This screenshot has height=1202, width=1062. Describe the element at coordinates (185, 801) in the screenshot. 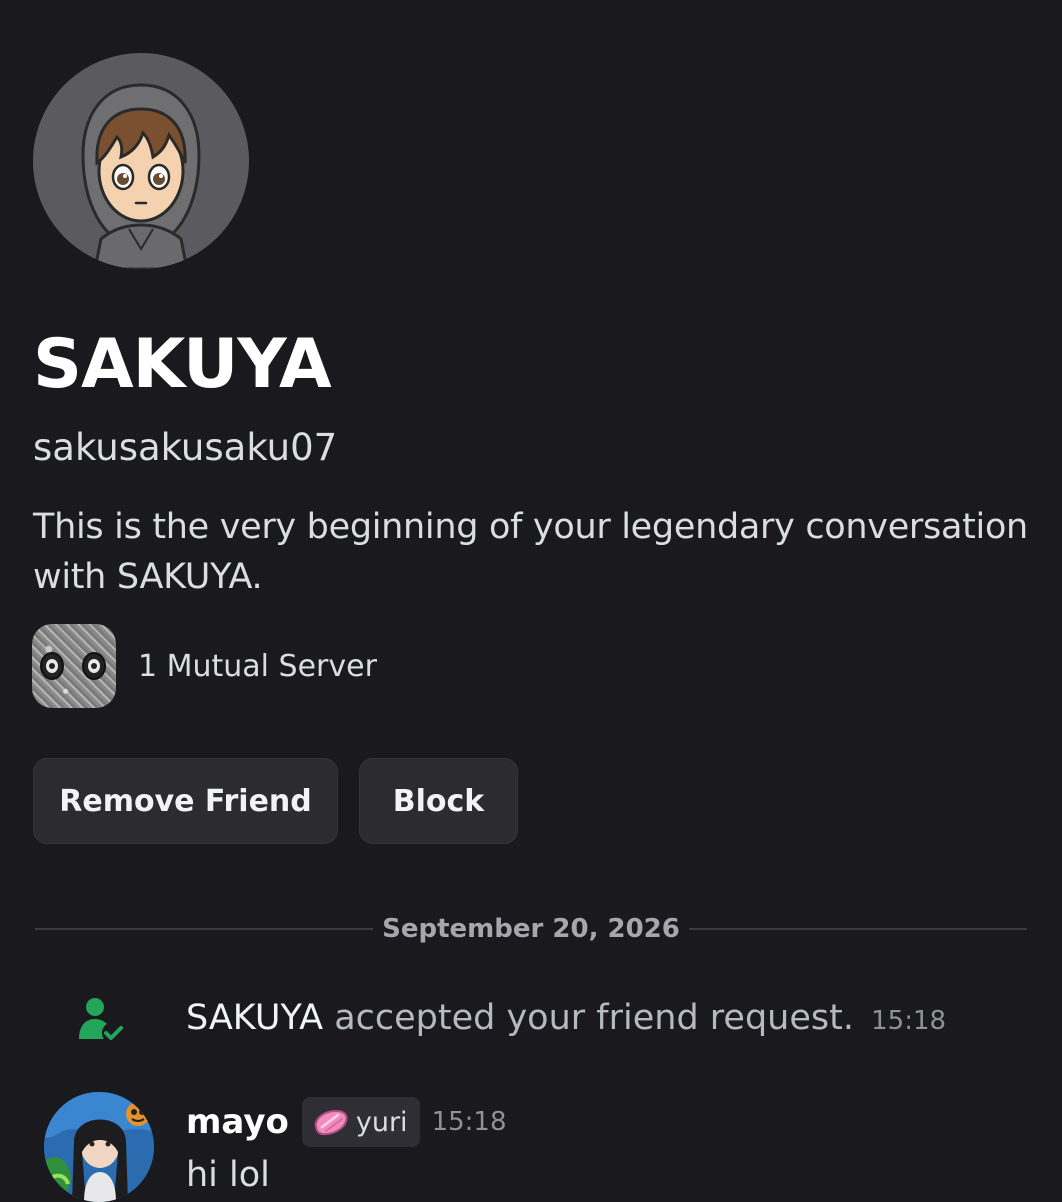

I see `remove-friend-button: Remove Friend` at that location.